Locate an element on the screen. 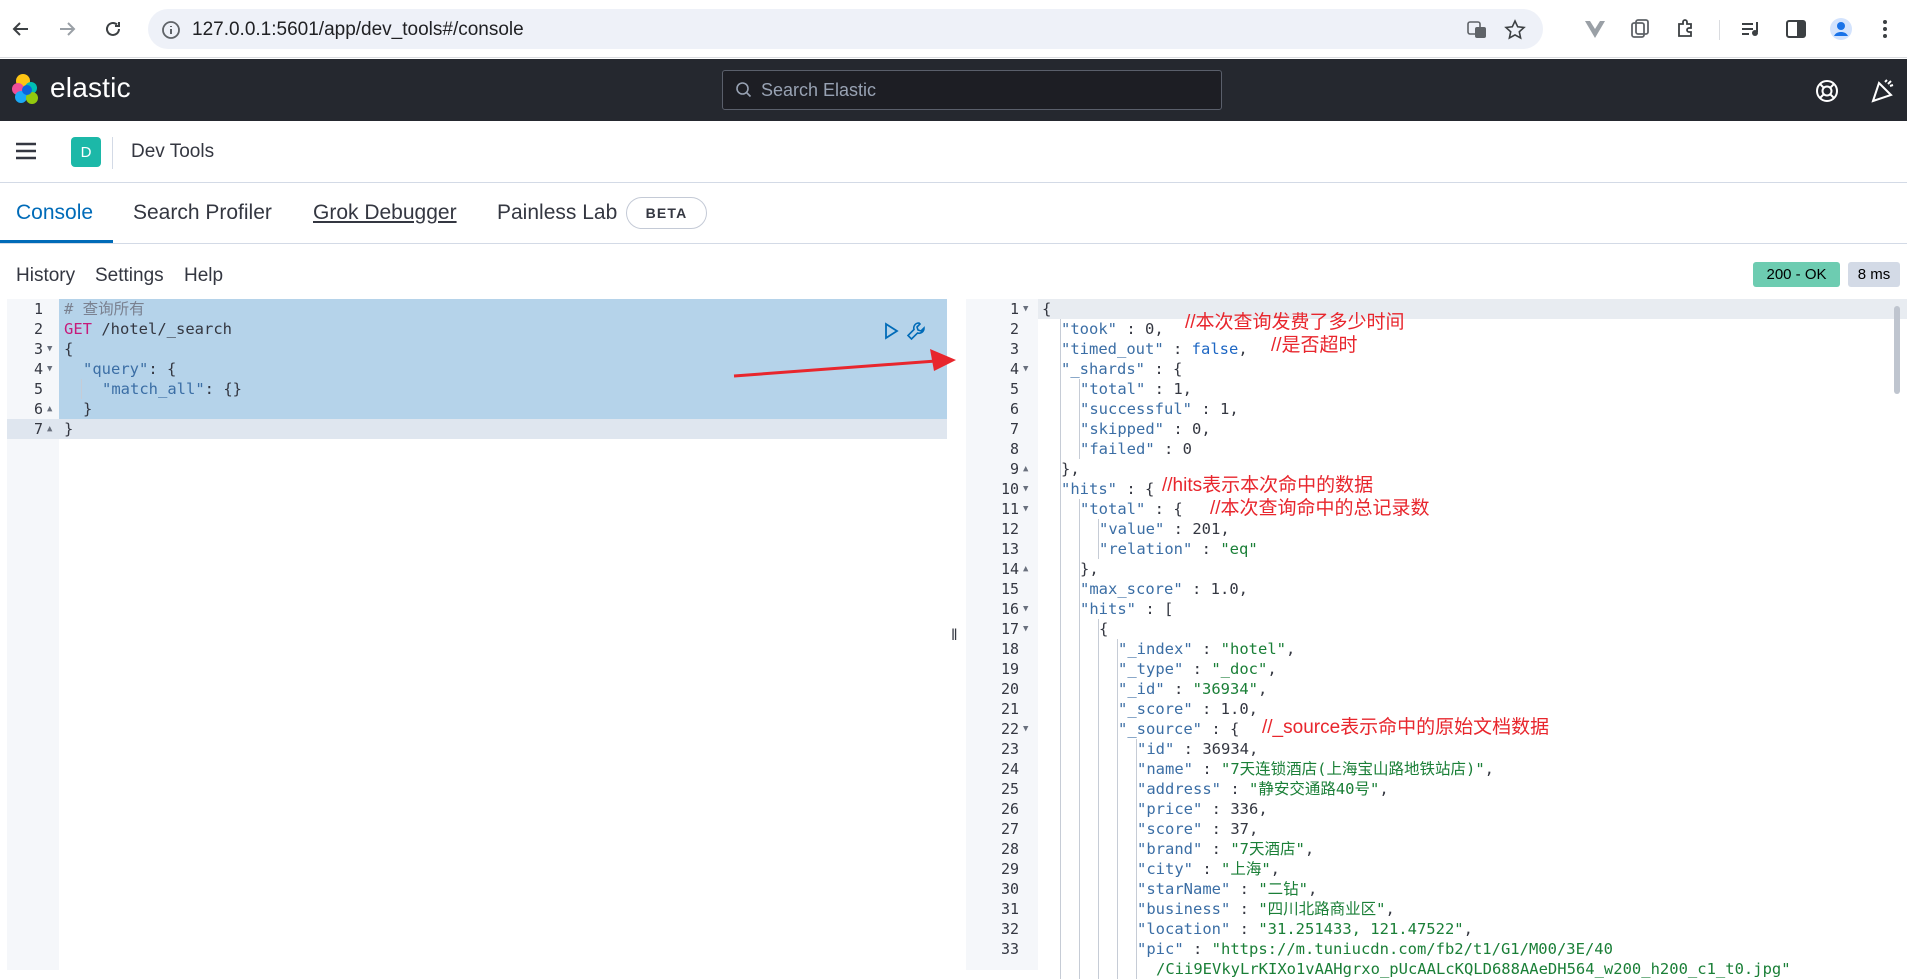 This screenshot has height=979, width=1907. profile-avatar-icon is located at coordinates (1841, 29).